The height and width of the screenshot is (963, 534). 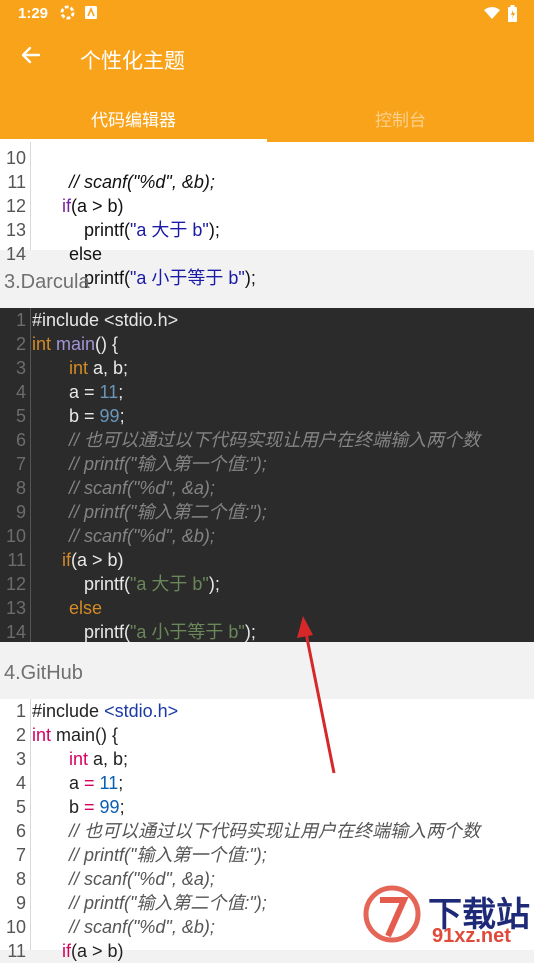 I want to click on app-header: 1:29 个性化主题 代码编辑器 控制台, so click(x=267, y=71).